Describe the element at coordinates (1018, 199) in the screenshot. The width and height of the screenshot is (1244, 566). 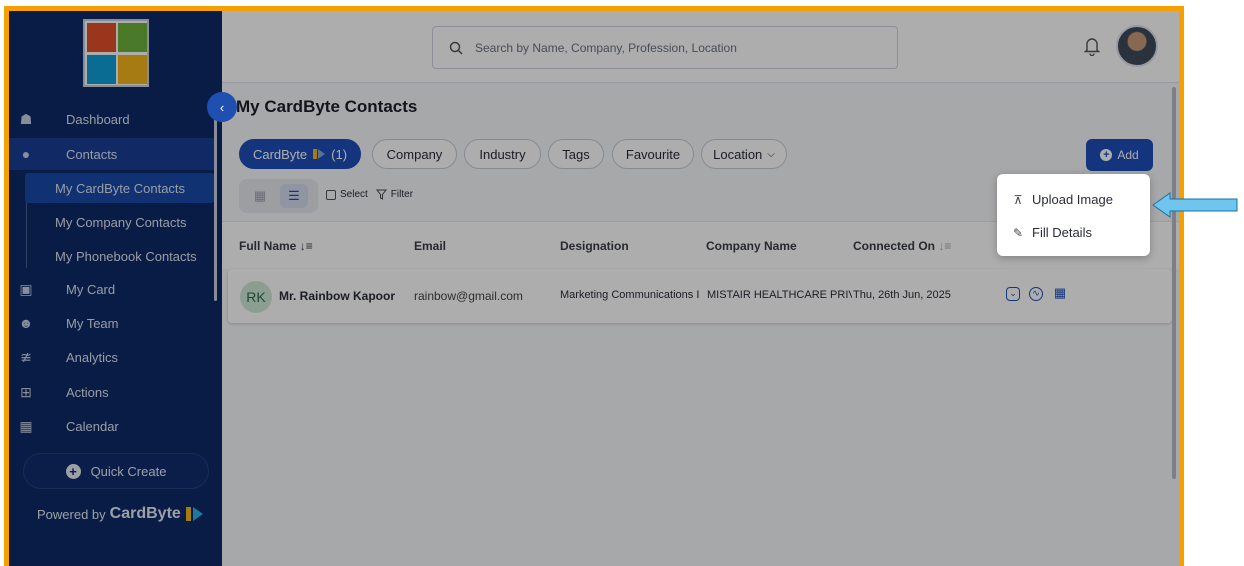
I see `upload-icon: ⊼` at that location.